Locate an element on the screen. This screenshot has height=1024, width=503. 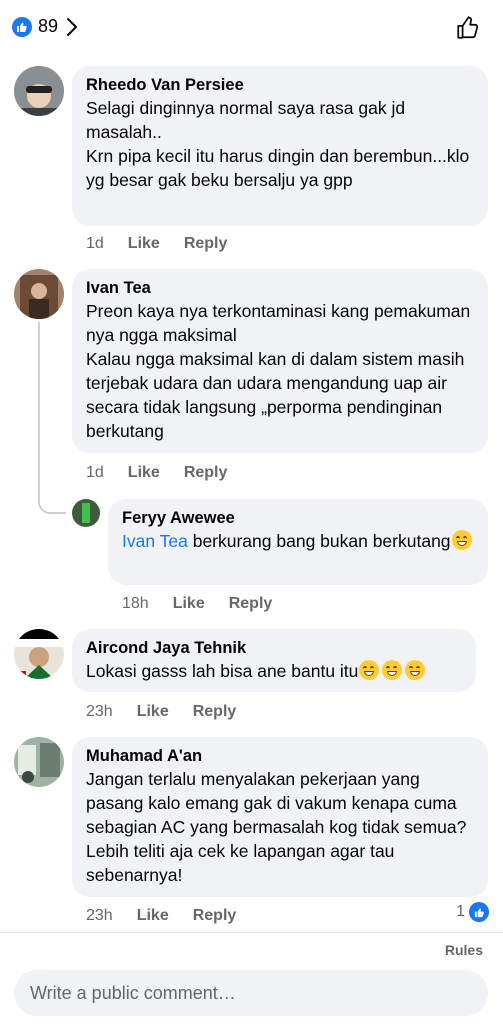
comment-text-body: Lokasi gasss lah bisa ane bantu itu is located at coordinates (222, 671).